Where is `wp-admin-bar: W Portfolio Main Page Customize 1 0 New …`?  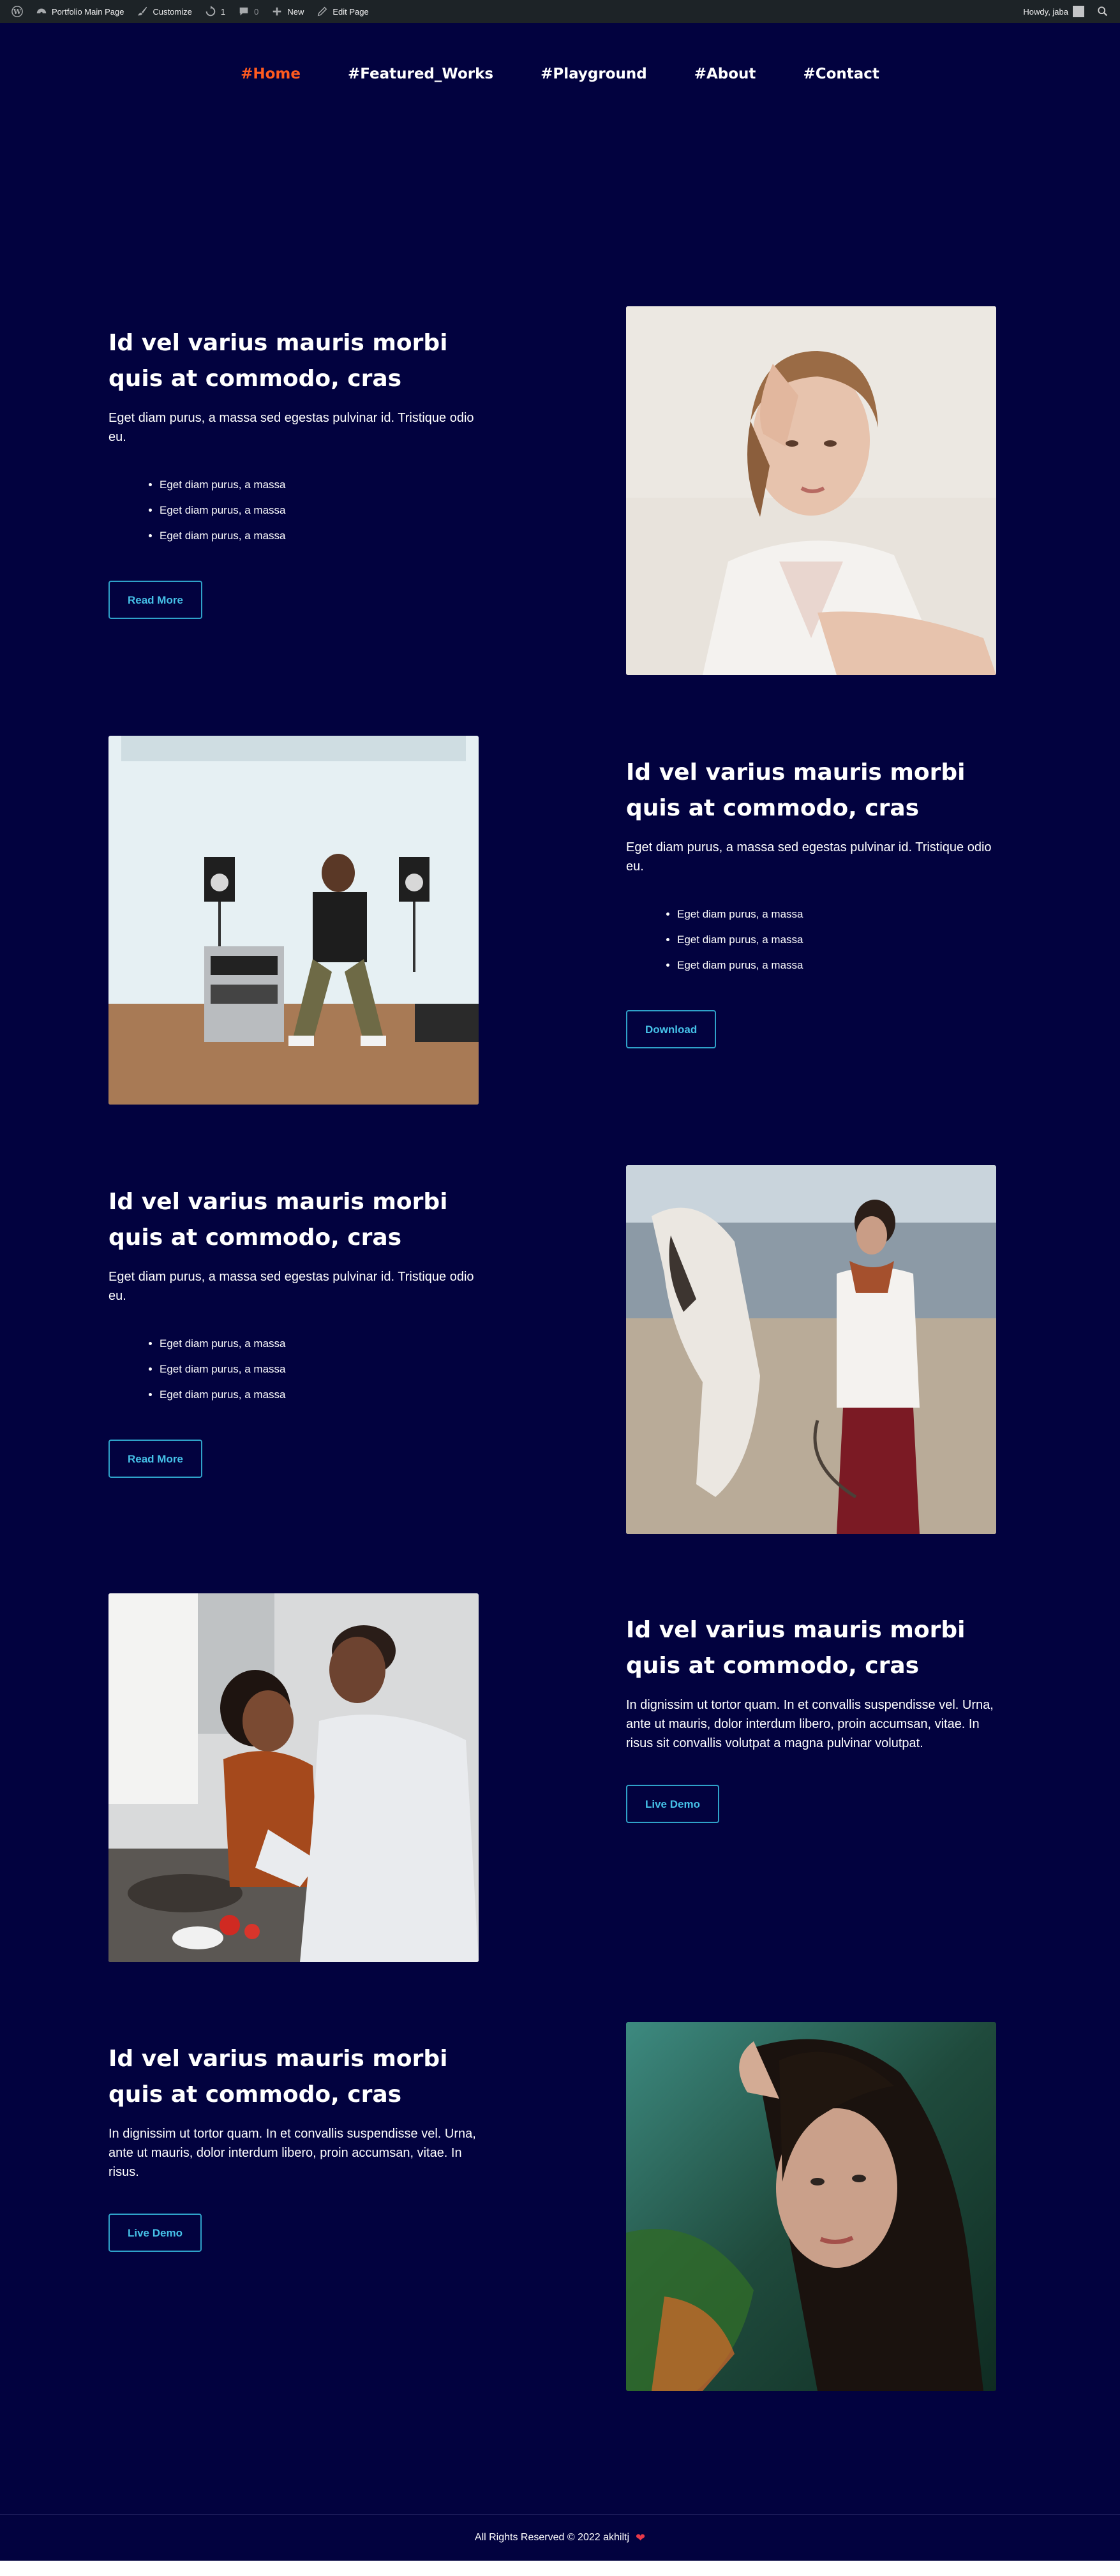
wp-admin-bar: W Portfolio Main Page Customize 1 0 New … is located at coordinates (560, 11).